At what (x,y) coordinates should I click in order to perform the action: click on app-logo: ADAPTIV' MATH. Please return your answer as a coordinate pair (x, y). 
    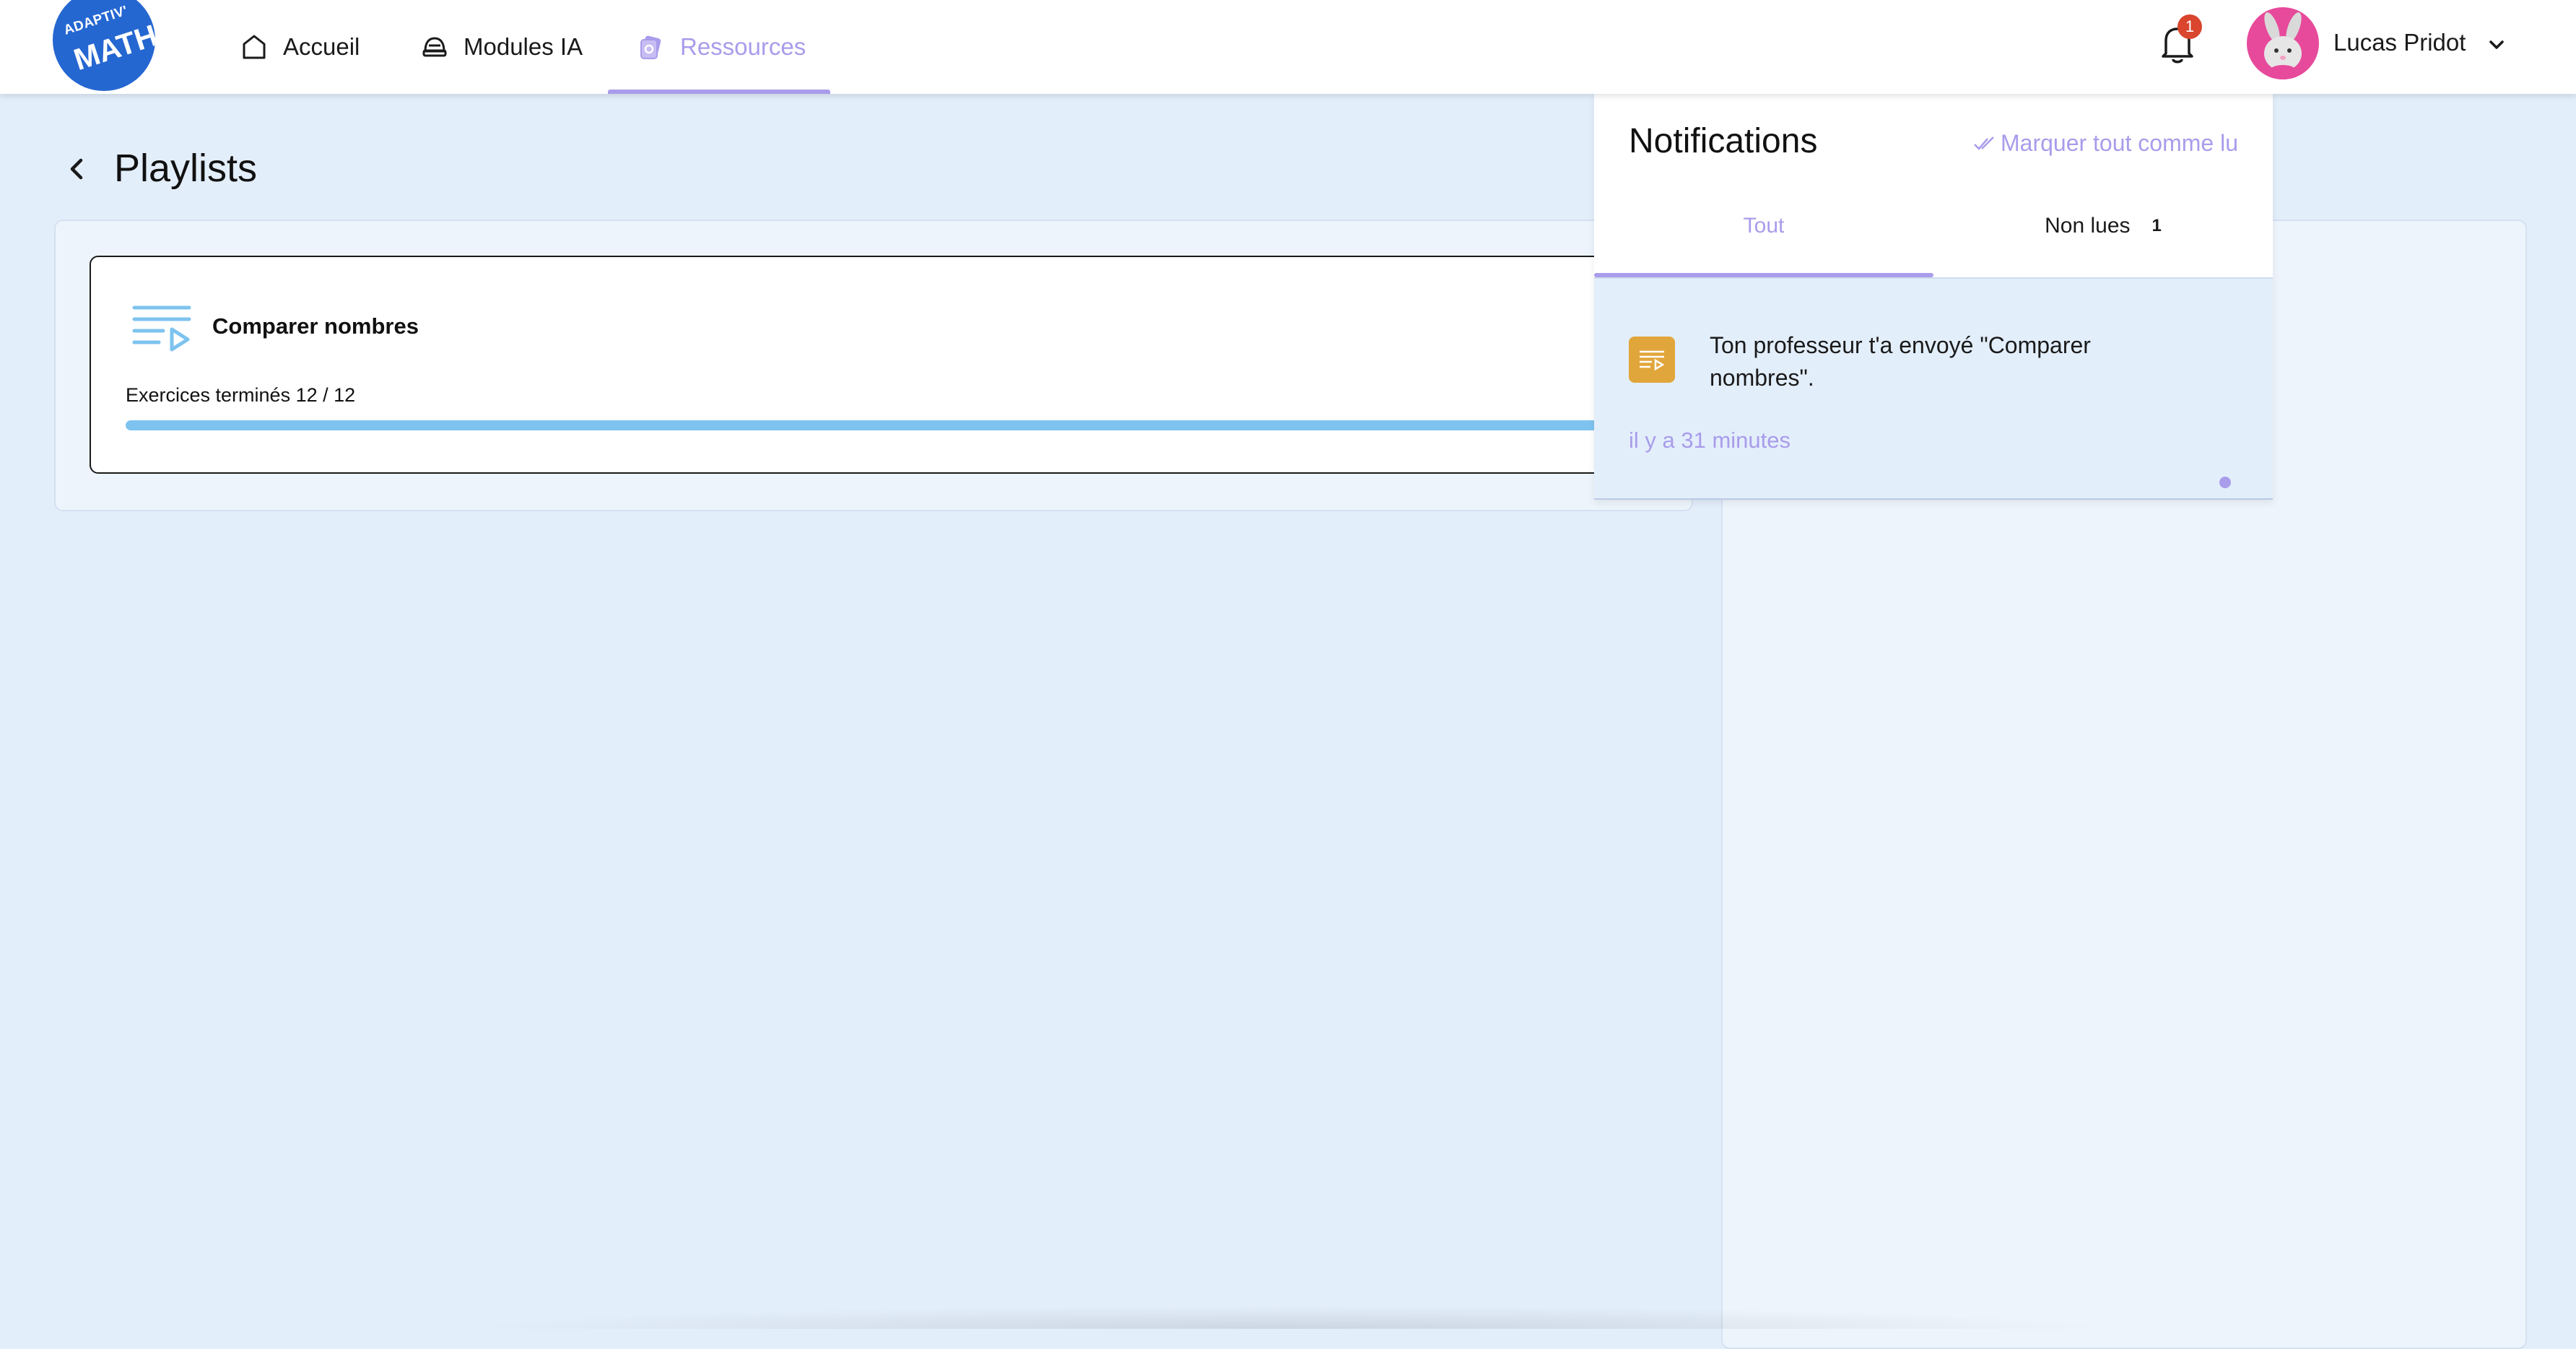
    Looking at the image, I should click on (104, 46).